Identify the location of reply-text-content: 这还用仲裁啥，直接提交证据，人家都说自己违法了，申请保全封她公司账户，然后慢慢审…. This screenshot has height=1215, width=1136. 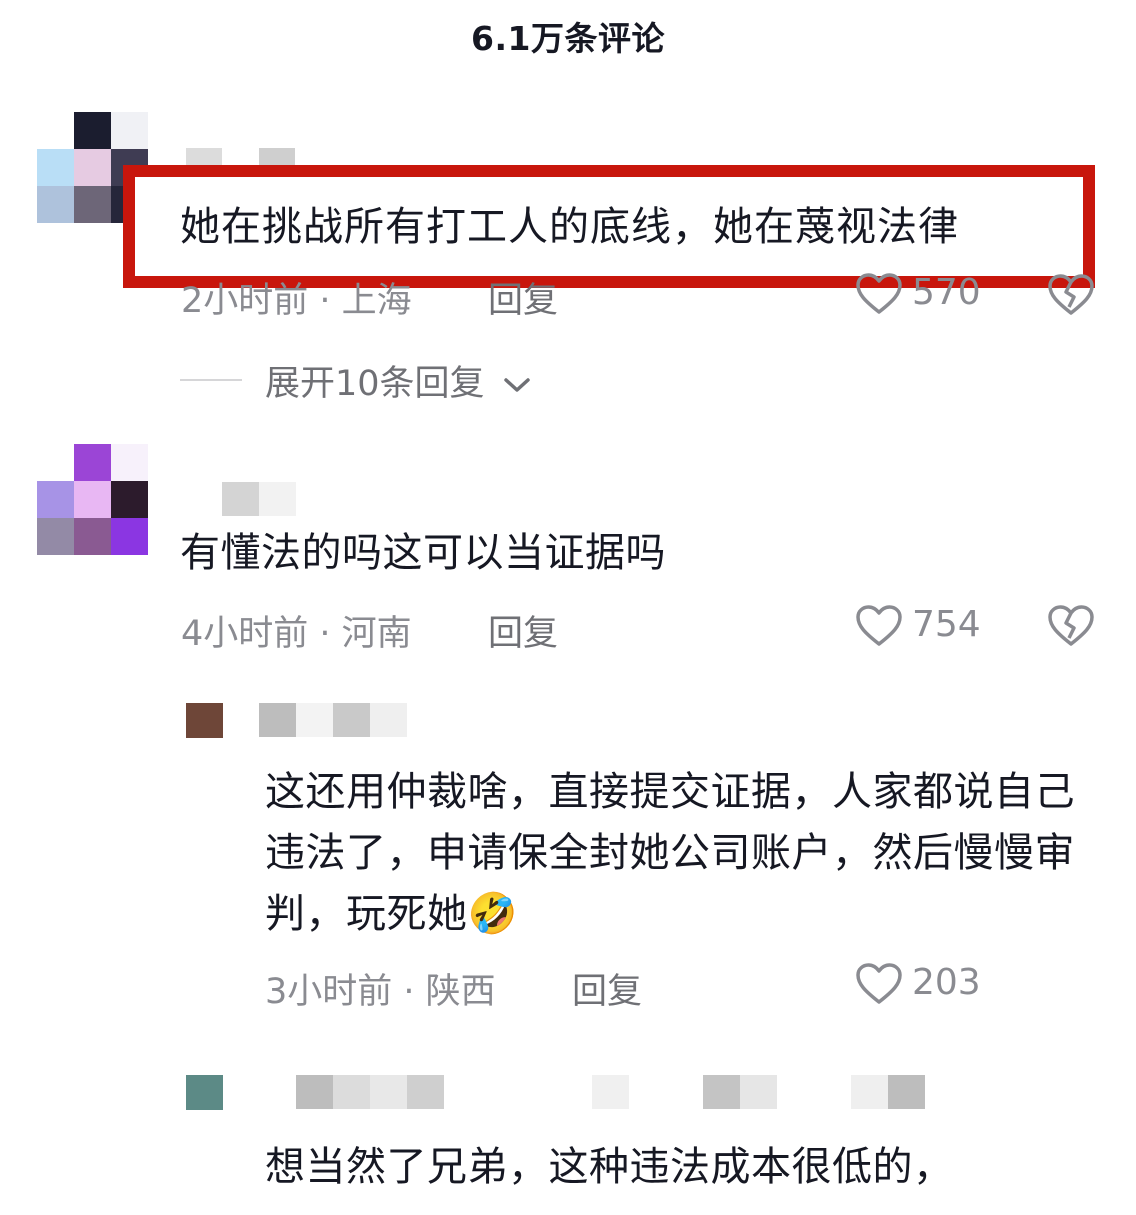
(670, 853).